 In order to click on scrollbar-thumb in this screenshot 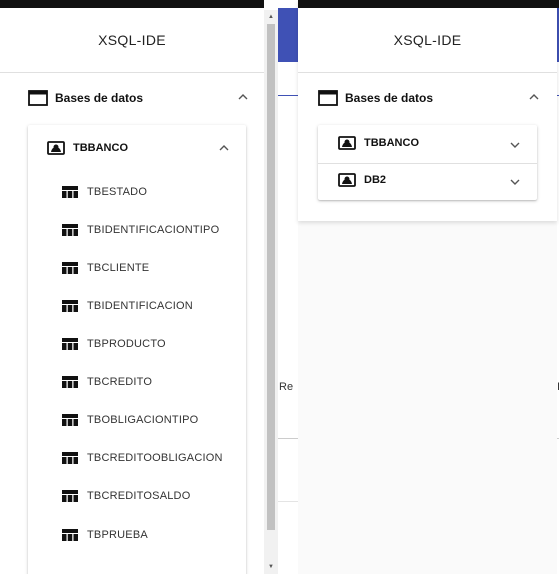, I will do `click(271, 277)`.